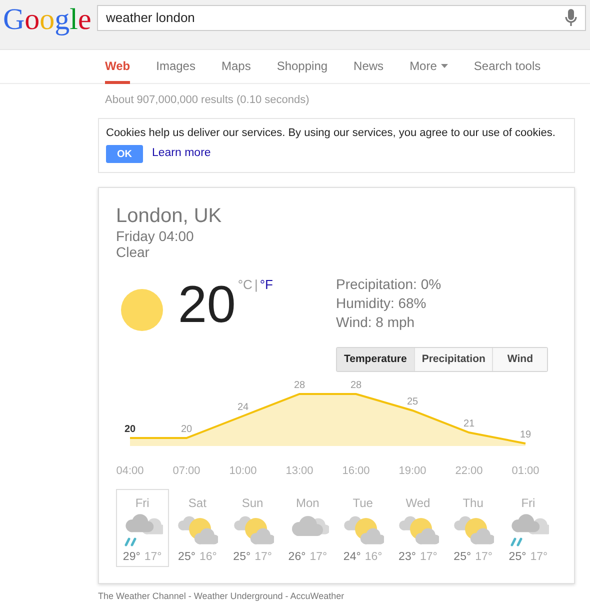  What do you see at coordinates (266, 284) in the screenshot?
I see `unit-link: °F` at bounding box center [266, 284].